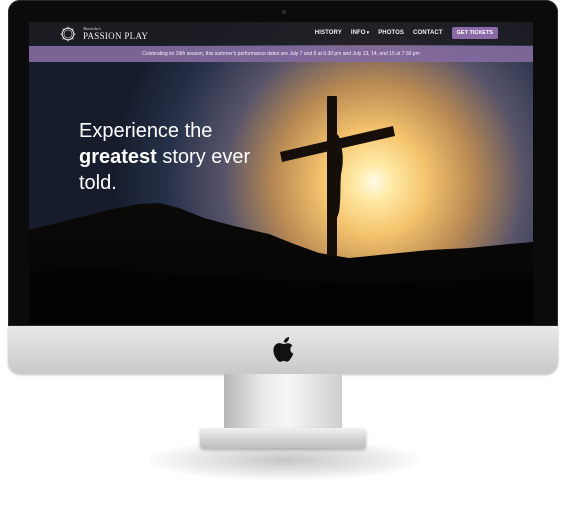 The width and height of the screenshot is (566, 518). What do you see at coordinates (391, 33) in the screenshot?
I see `nav-photos: PHOTOS` at bounding box center [391, 33].